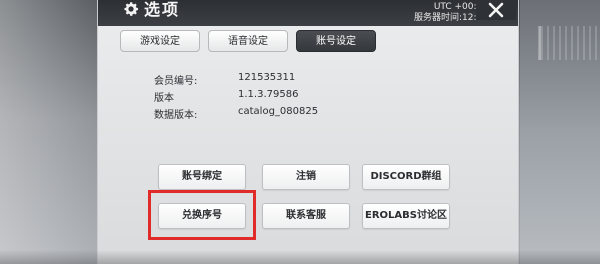  What do you see at coordinates (567, 43) in the screenshot?
I see `background-sign` at bounding box center [567, 43].